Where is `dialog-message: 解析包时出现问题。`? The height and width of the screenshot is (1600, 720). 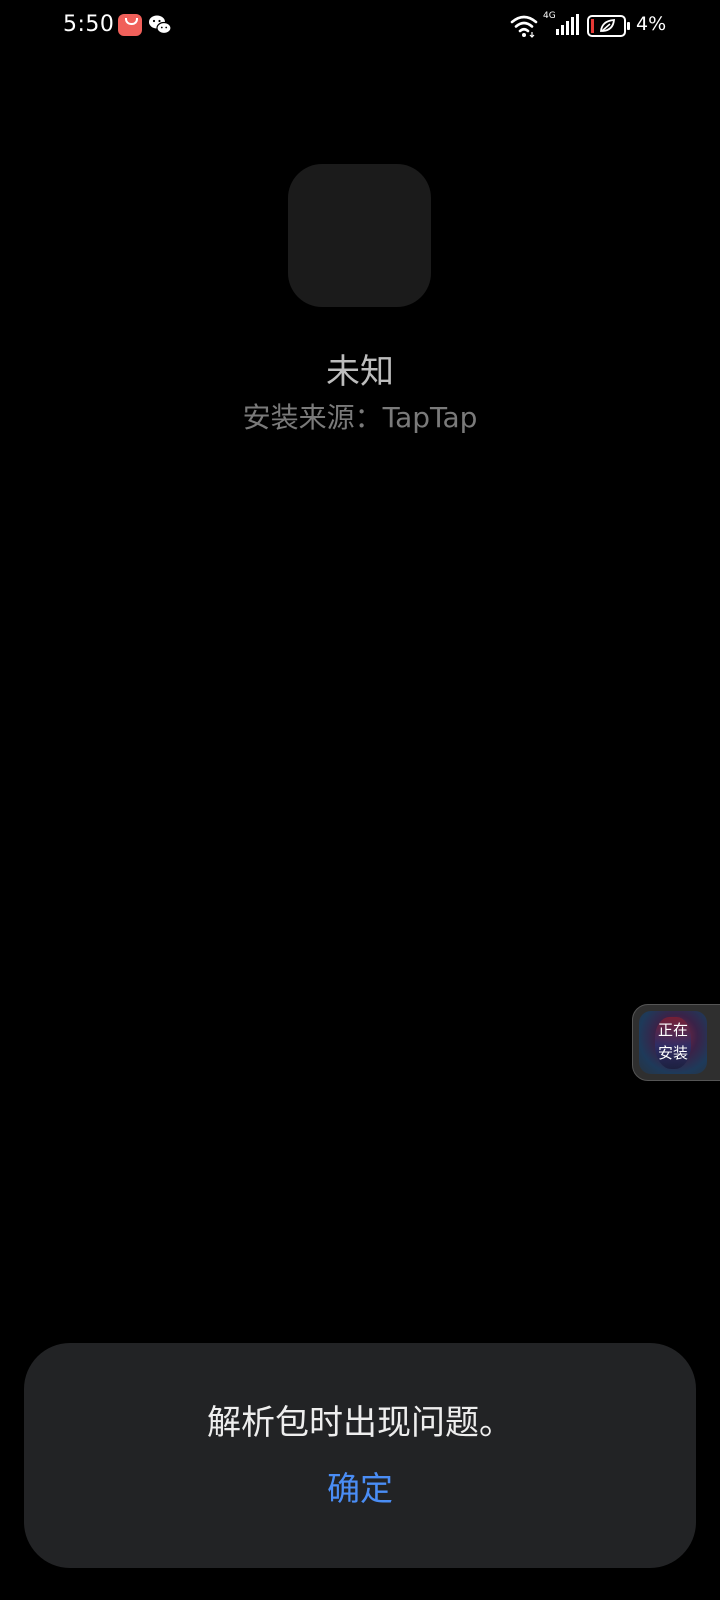 dialog-message: 解析包时出现问题。 is located at coordinates (360, 1423).